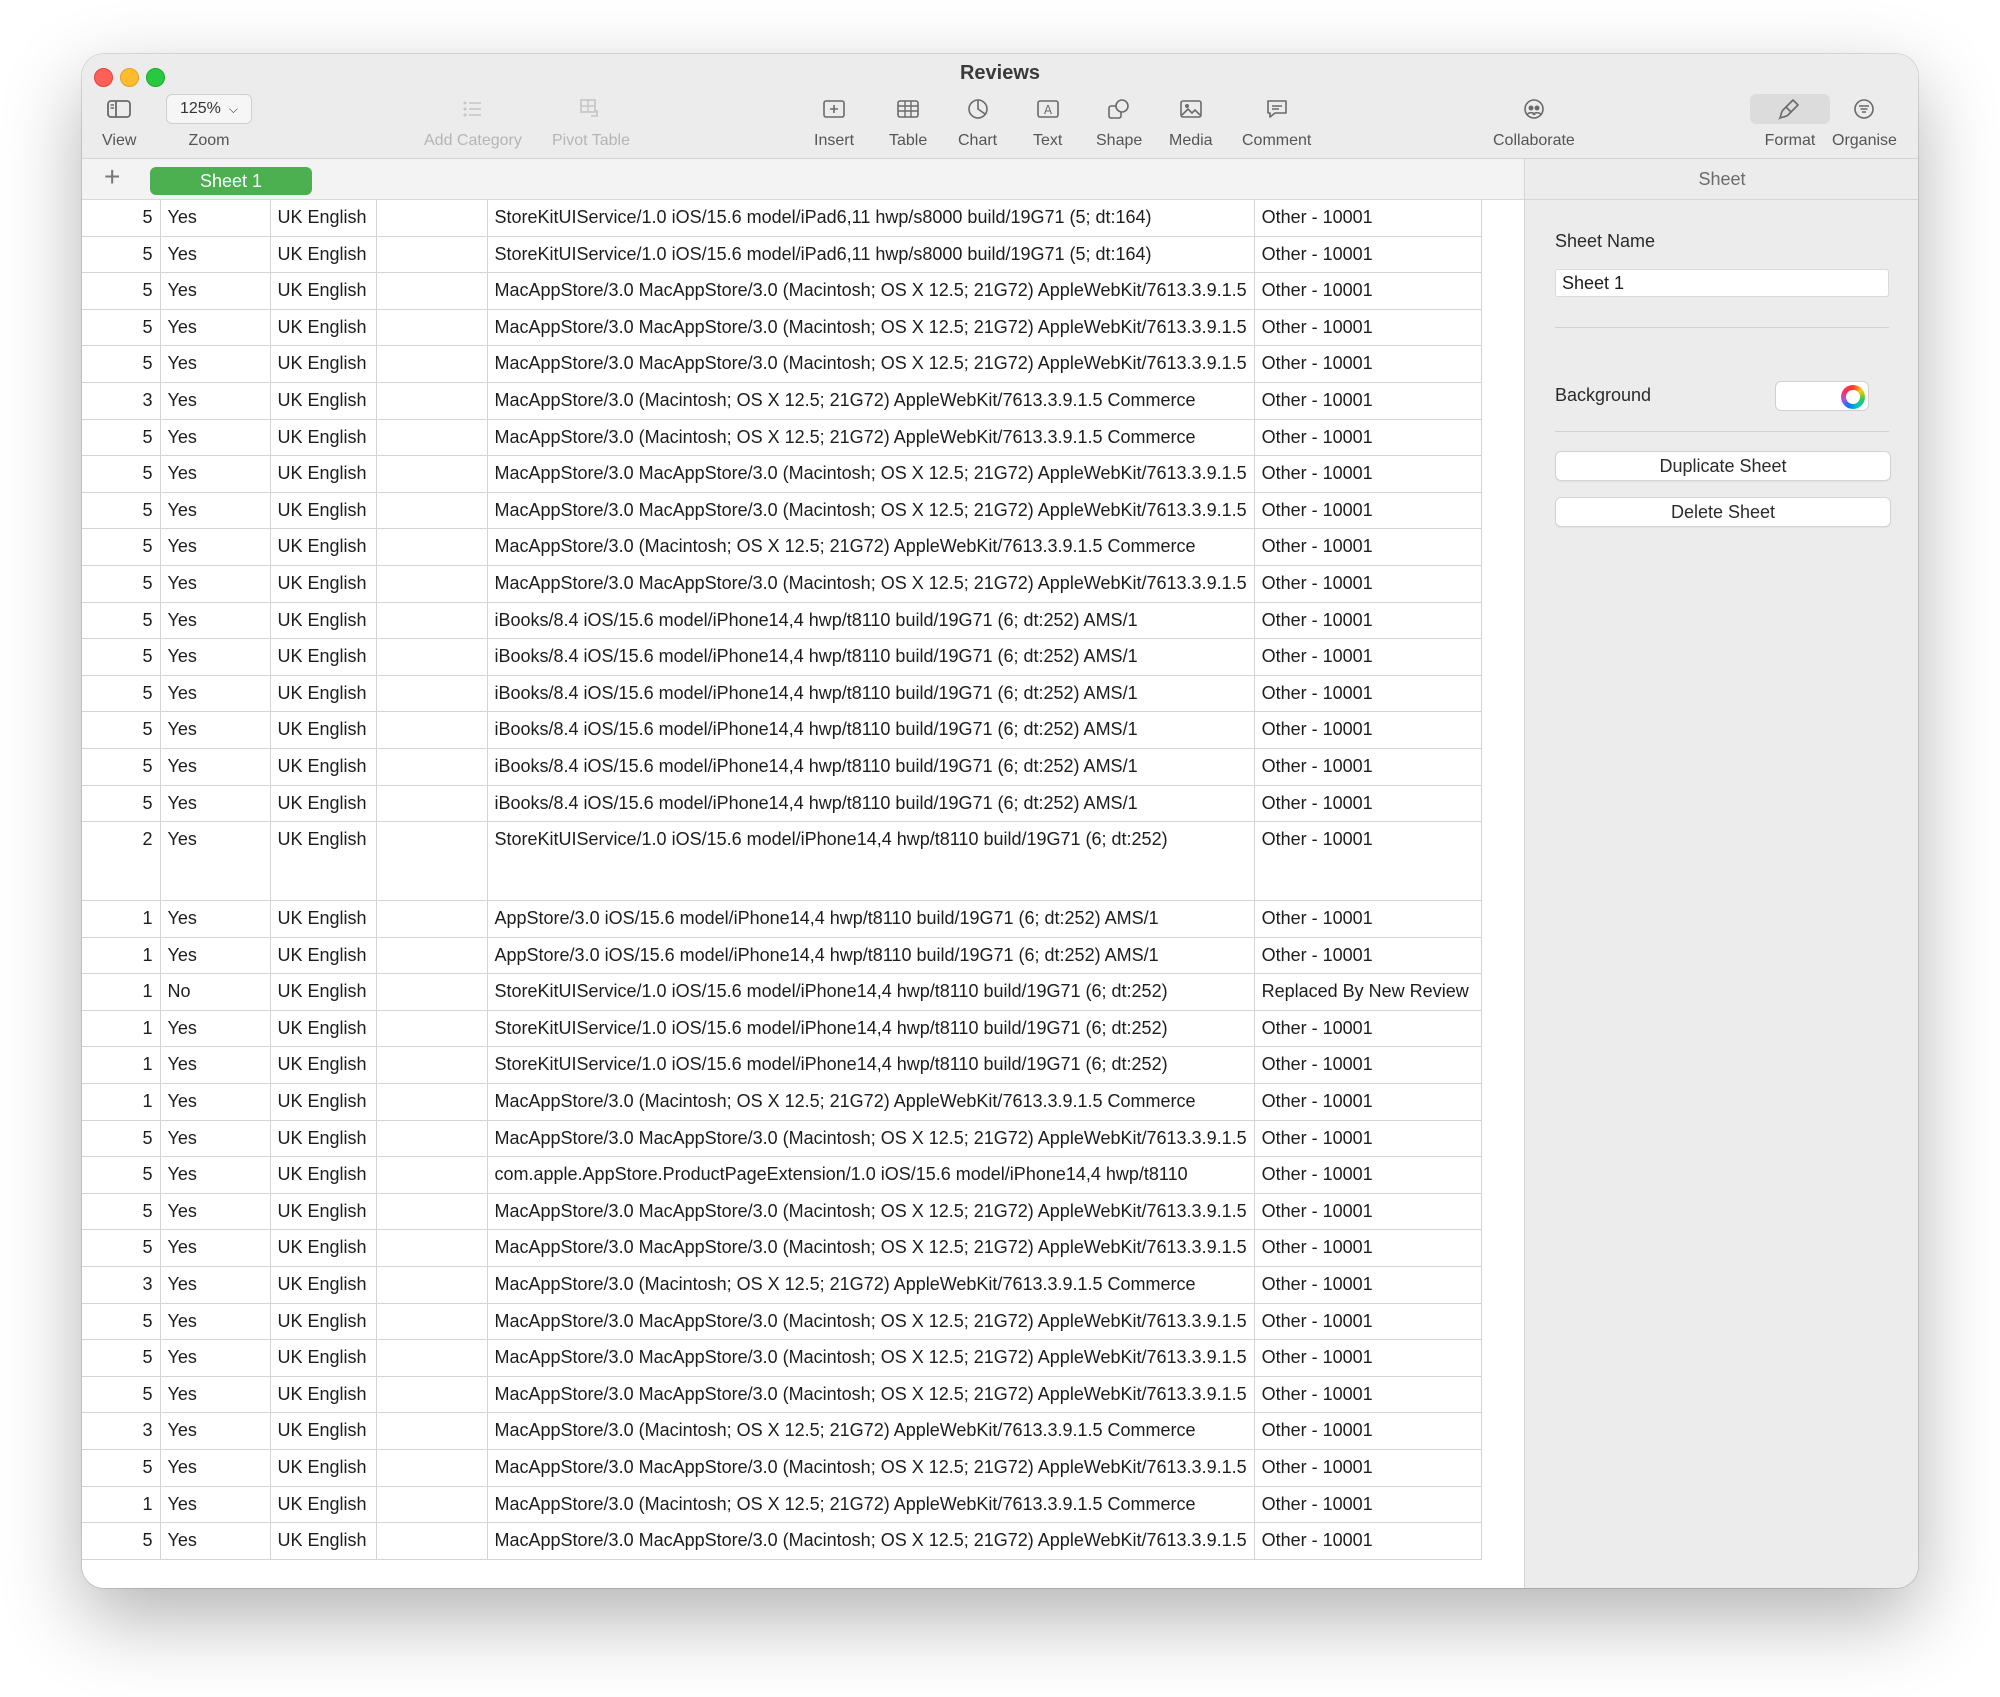 Image resolution: width=2000 pixels, height=1697 pixels. What do you see at coordinates (1047, 122) in the screenshot?
I see `text-button: A Text` at bounding box center [1047, 122].